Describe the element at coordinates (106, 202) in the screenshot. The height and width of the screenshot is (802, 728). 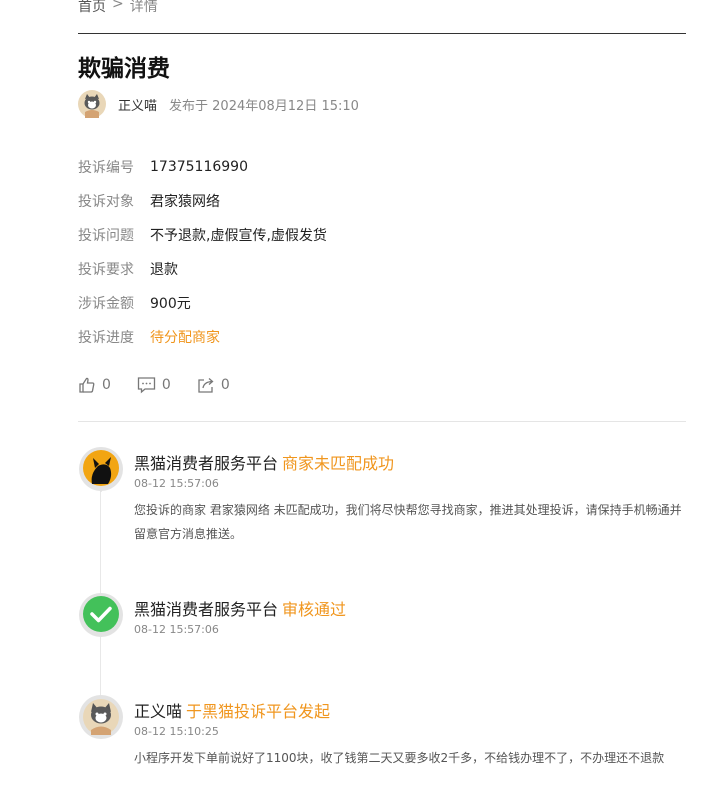
I see `info-label: 投诉对象` at that location.